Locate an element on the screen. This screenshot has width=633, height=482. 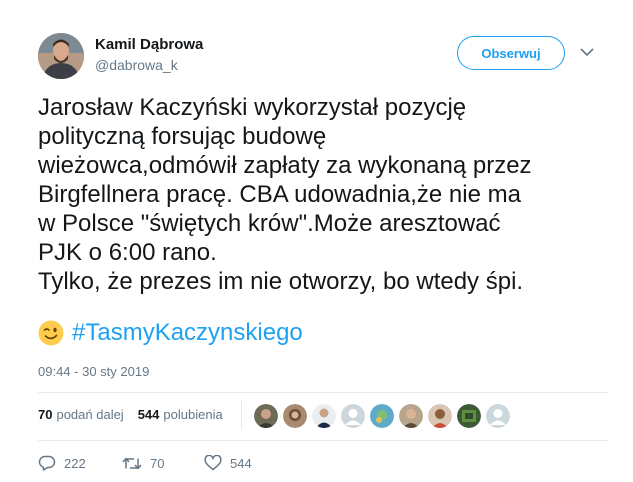
author-avatar is located at coordinates (61, 56).